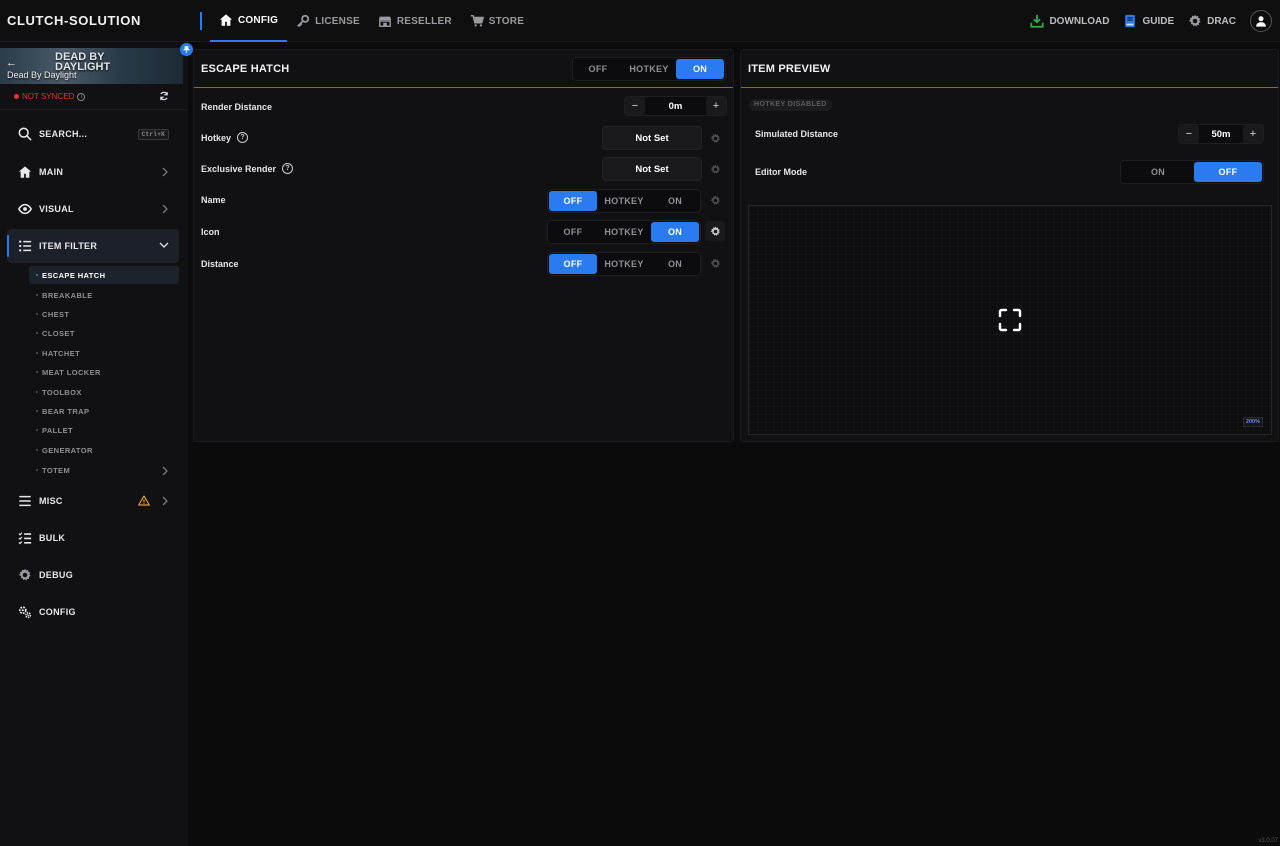 The image size is (1280, 846). I want to click on sidebar-item-debug: DEBUG, so click(93, 575).